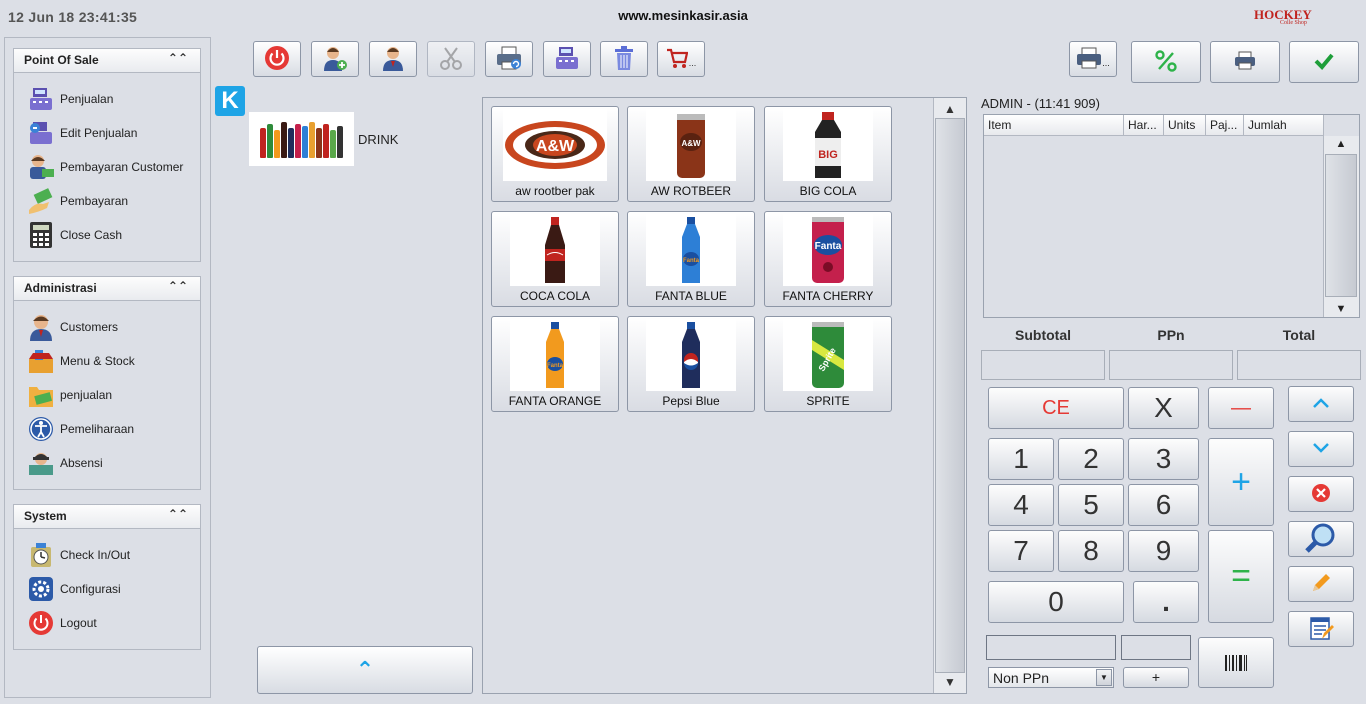 This screenshot has height=704, width=1366. I want to click on product-card: A&W AW ROTBEER, so click(691, 154).